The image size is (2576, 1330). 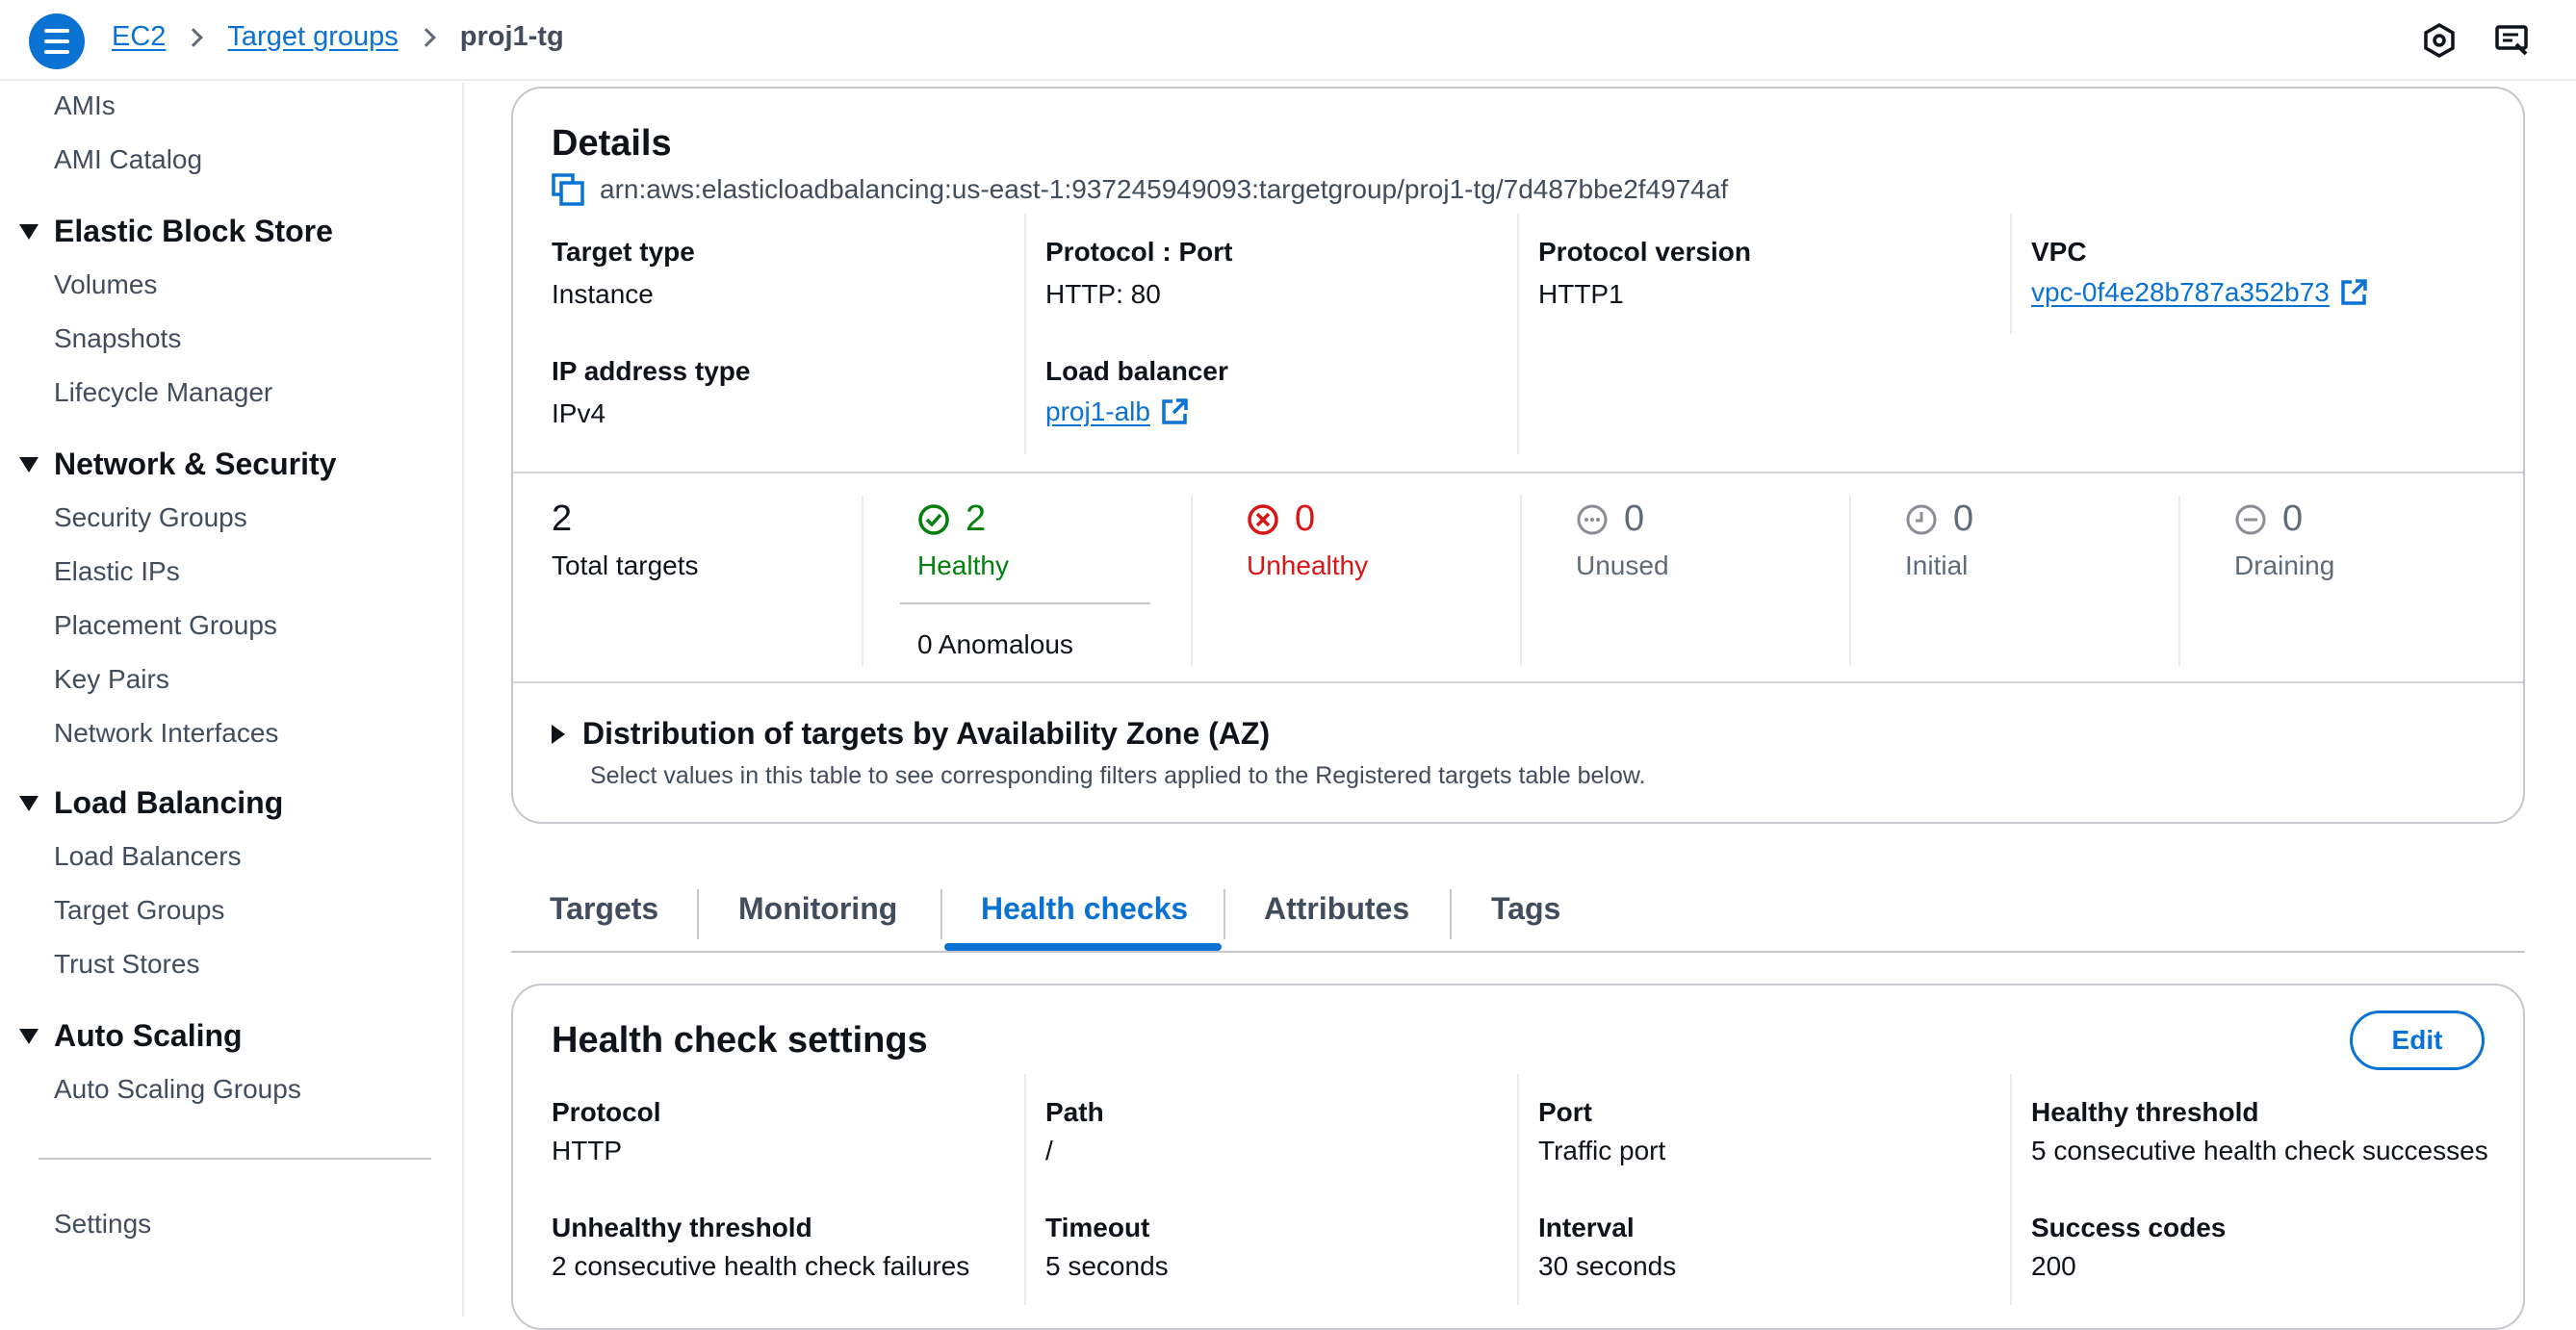 What do you see at coordinates (1136, 371) in the screenshot?
I see `load-balancer-label: Load balancer` at bounding box center [1136, 371].